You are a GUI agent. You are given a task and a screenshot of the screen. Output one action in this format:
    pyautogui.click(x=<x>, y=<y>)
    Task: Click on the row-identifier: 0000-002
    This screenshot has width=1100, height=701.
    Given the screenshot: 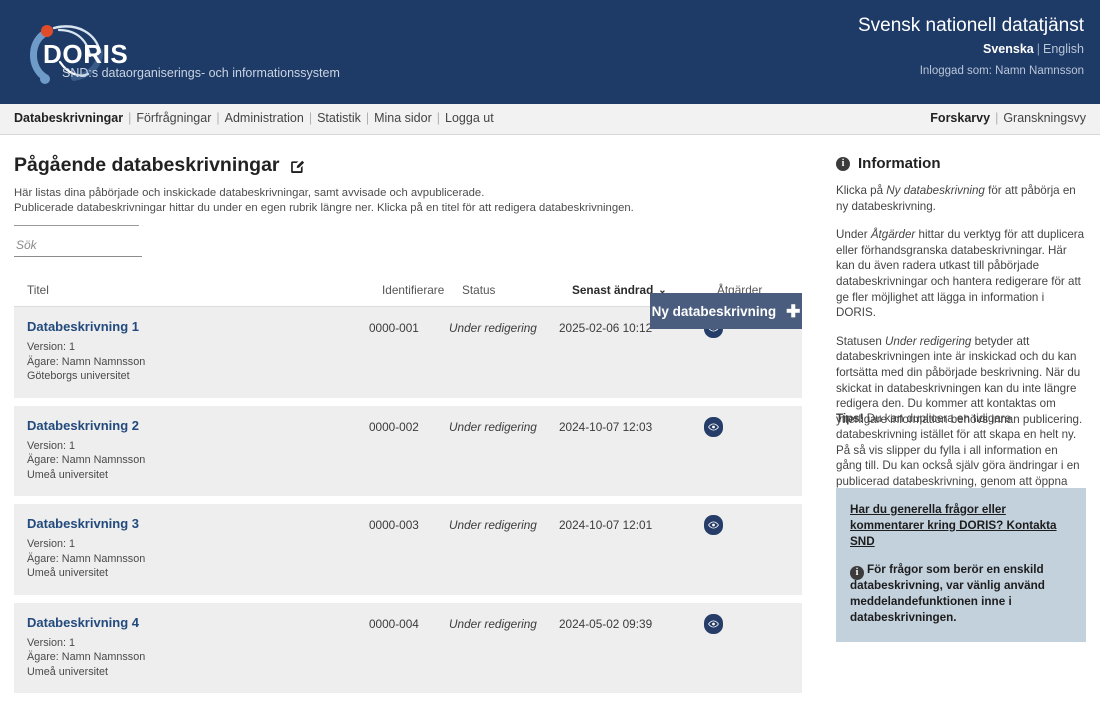 What is the action you would take?
    pyautogui.click(x=394, y=426)
    